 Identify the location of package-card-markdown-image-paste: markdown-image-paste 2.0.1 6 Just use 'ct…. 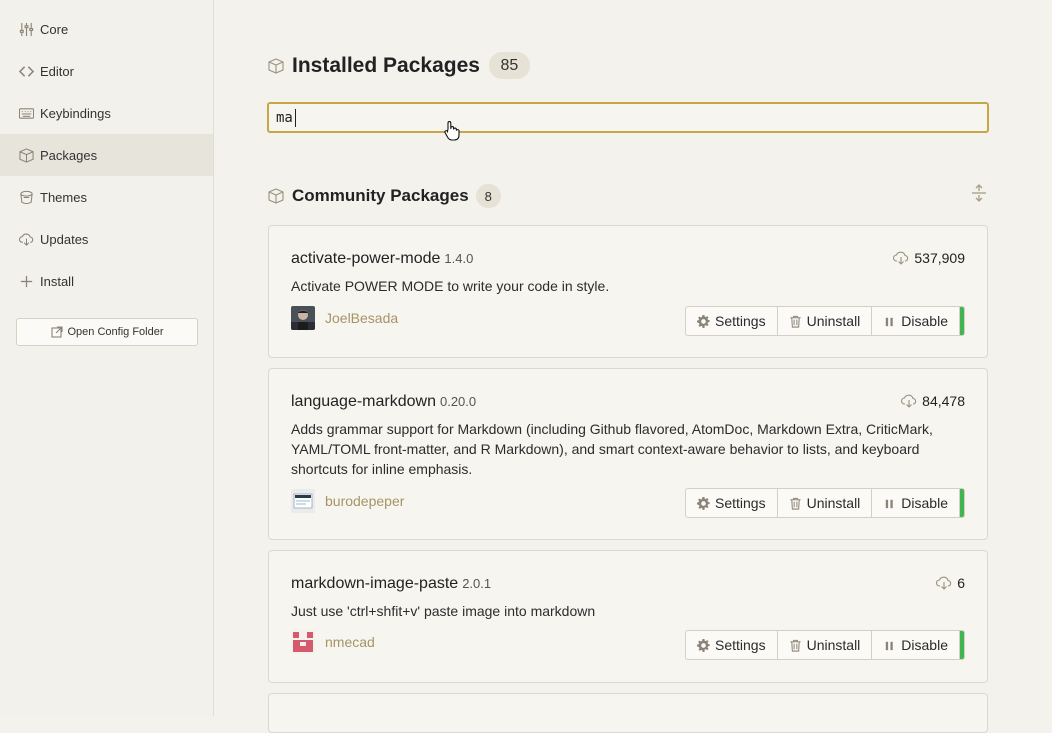
(628, 616).